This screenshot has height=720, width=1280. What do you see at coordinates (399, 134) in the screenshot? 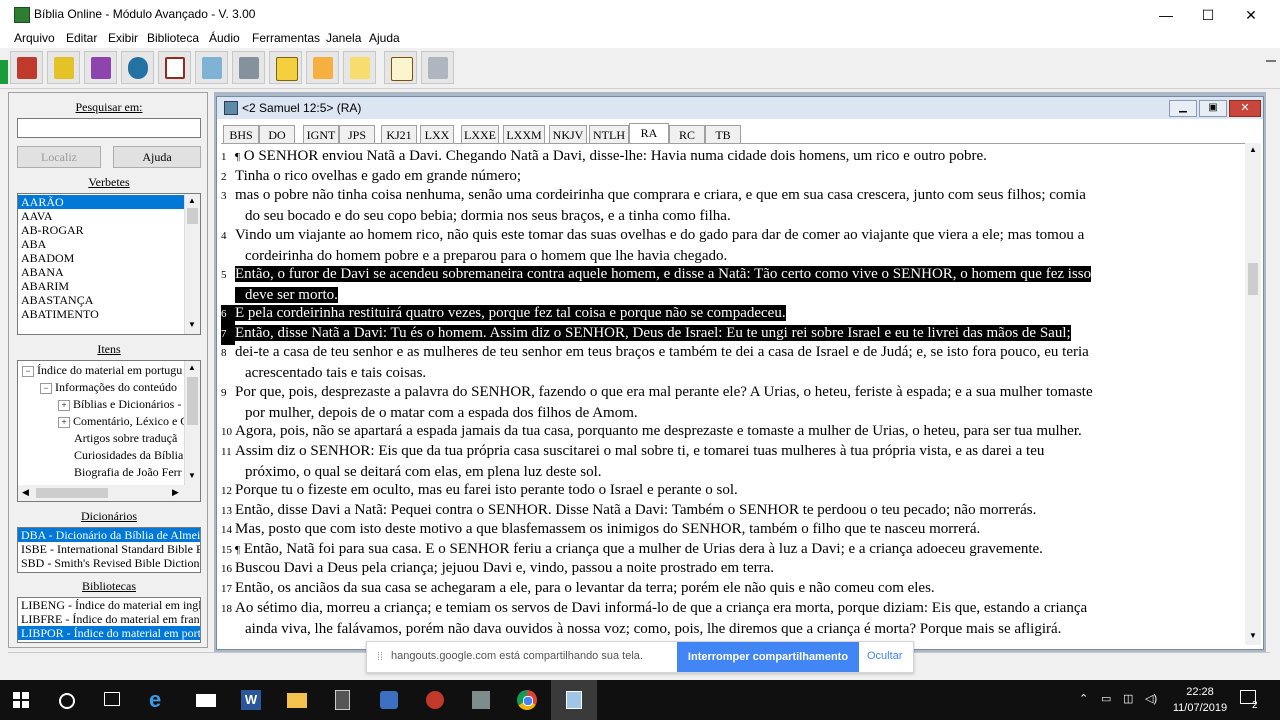
I see `tab-kj21: KJ21` at bounding box center [399, 134].